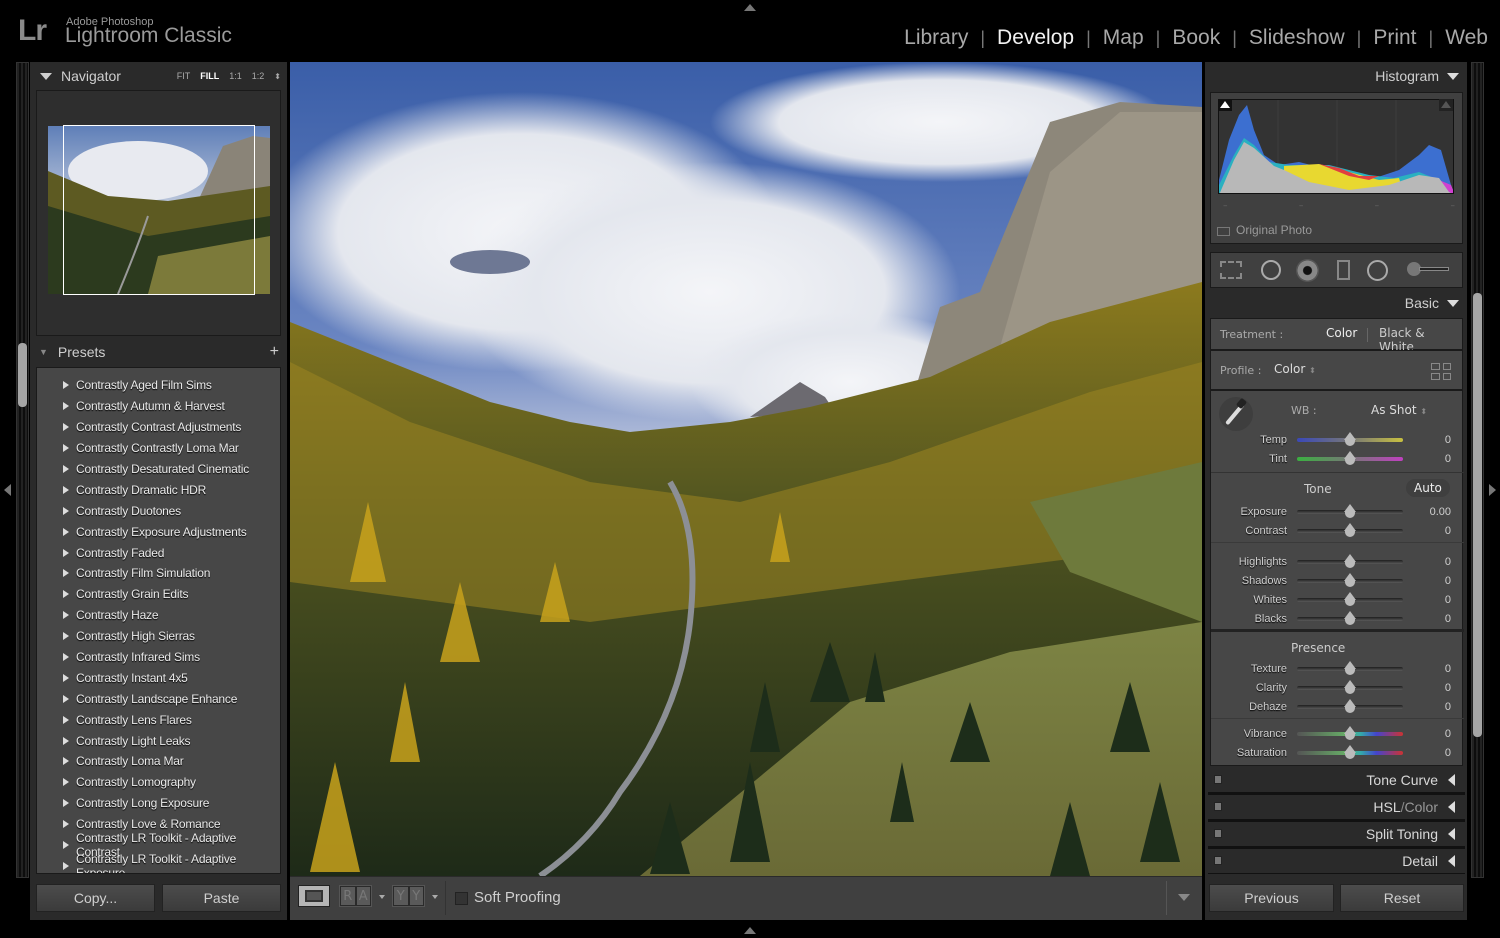  What do you see at coordinates (184, 76) in the screenshot?
I see `zoom-option-fit: FIT` at bounding box center [184, 76].